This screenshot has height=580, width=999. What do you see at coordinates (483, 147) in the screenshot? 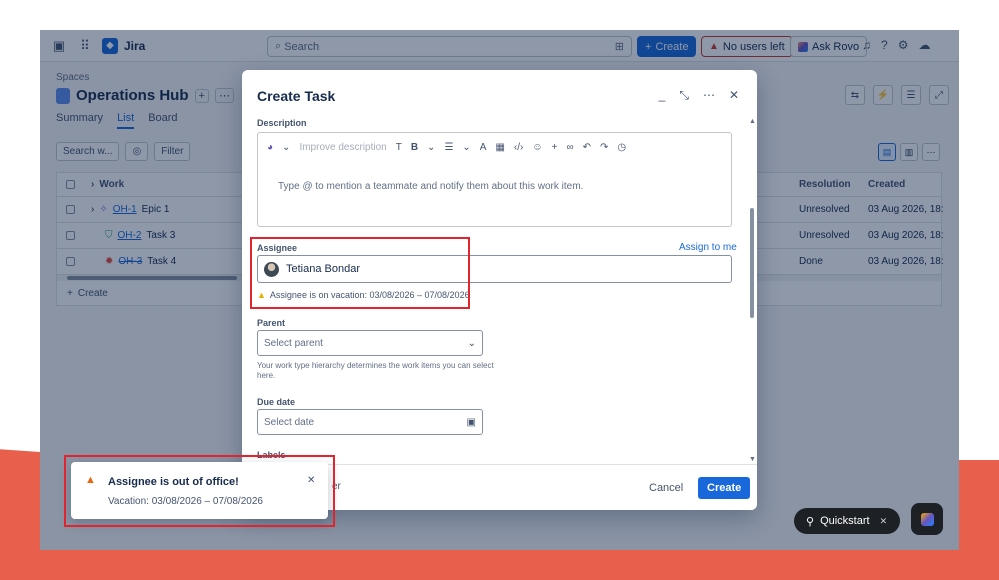
I see `text-color-icon: A` at bounding box center [483, 147].